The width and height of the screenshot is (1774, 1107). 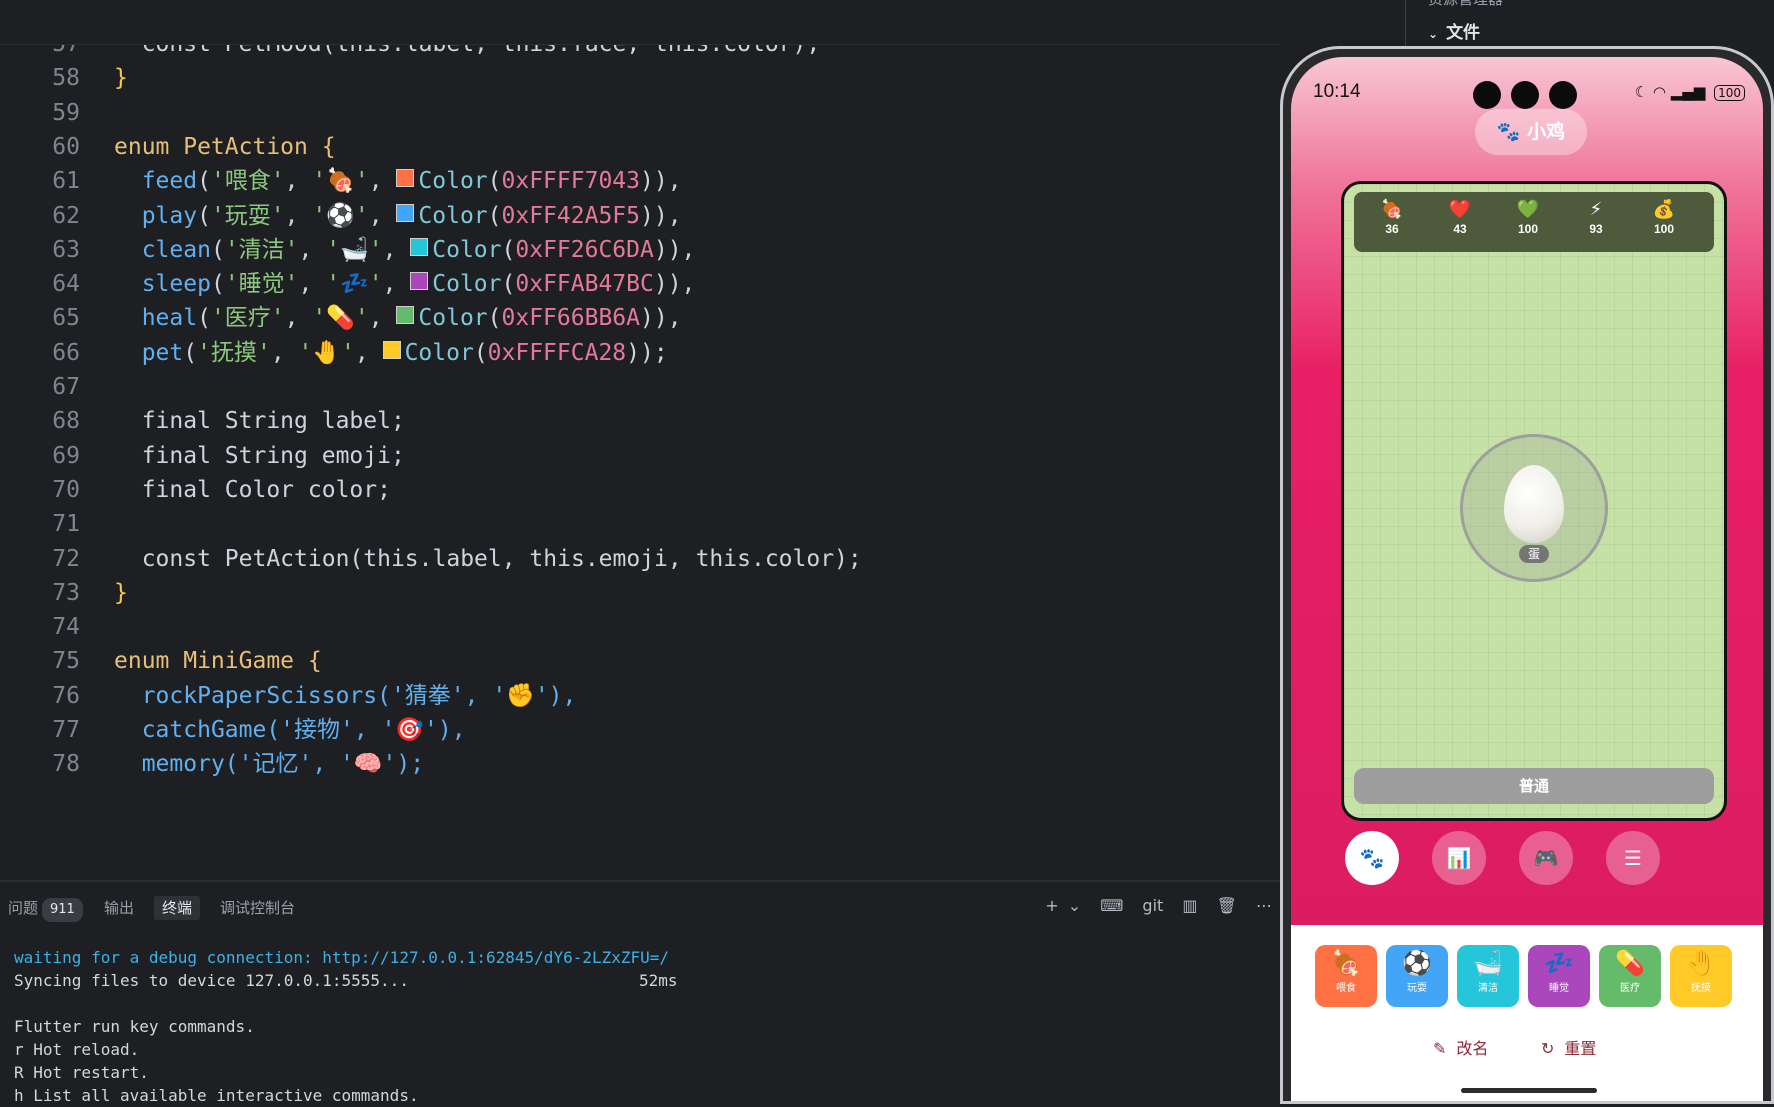 What do you see at coordinates (570, 215) in the screenshot?
I see `code-token: 0xFF42A5F5` at bounding box center [570, 215].